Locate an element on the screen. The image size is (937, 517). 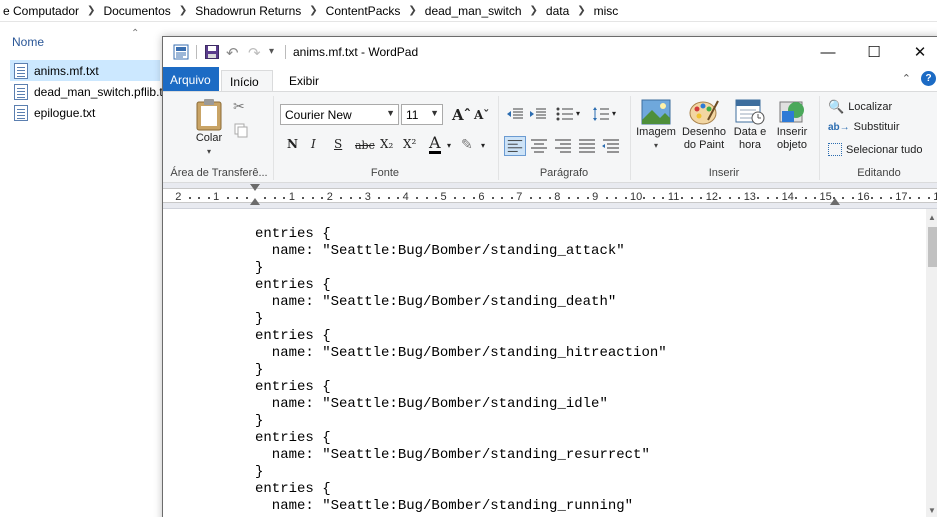
replace-button: ab→ Substituir is located at coordinates (864, 127).